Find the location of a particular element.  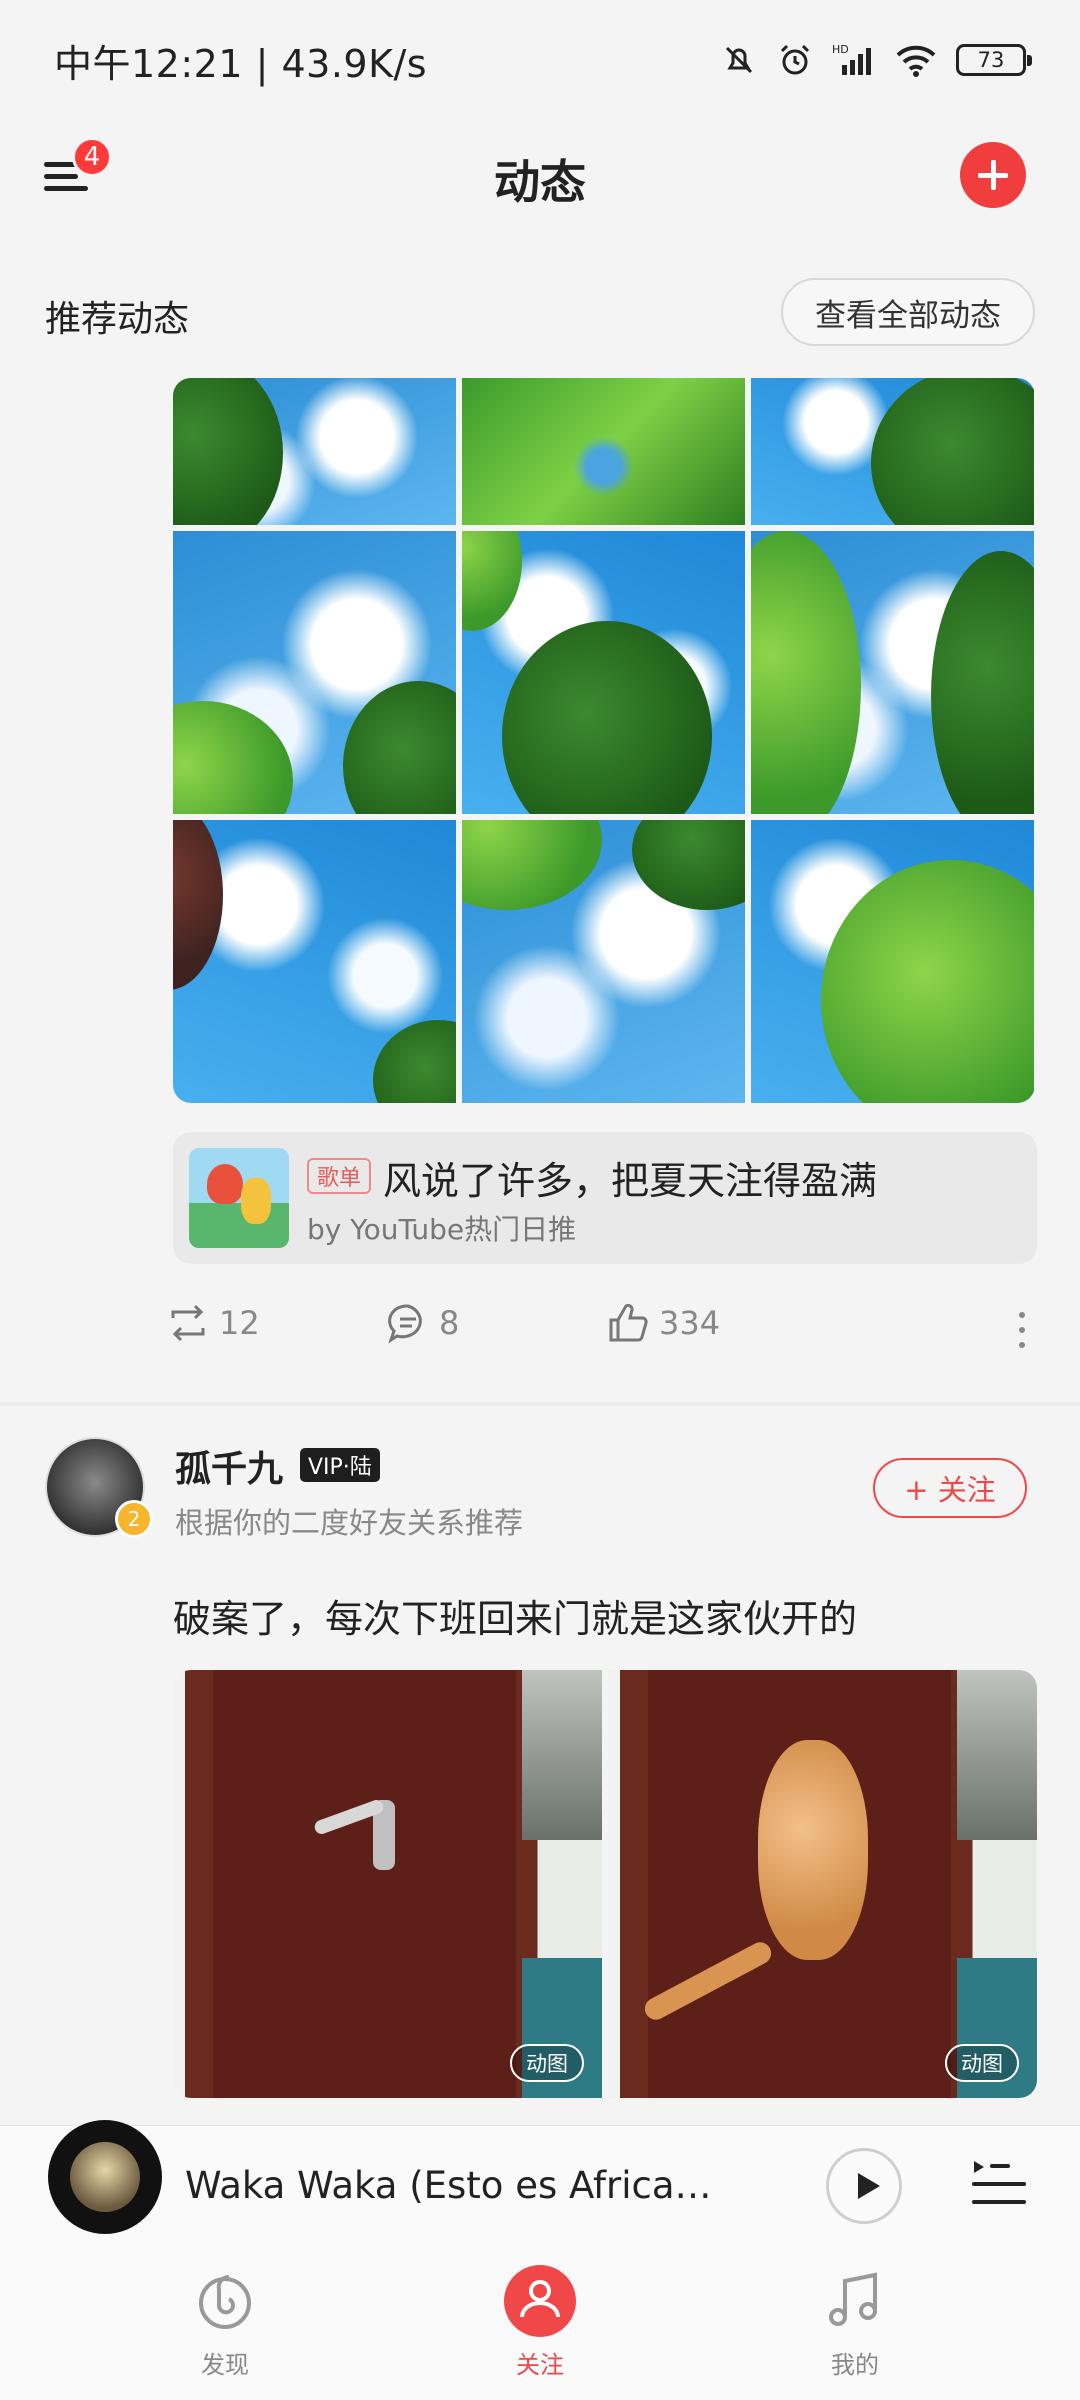

playlist-icon is located at coordinates (999, 2184).